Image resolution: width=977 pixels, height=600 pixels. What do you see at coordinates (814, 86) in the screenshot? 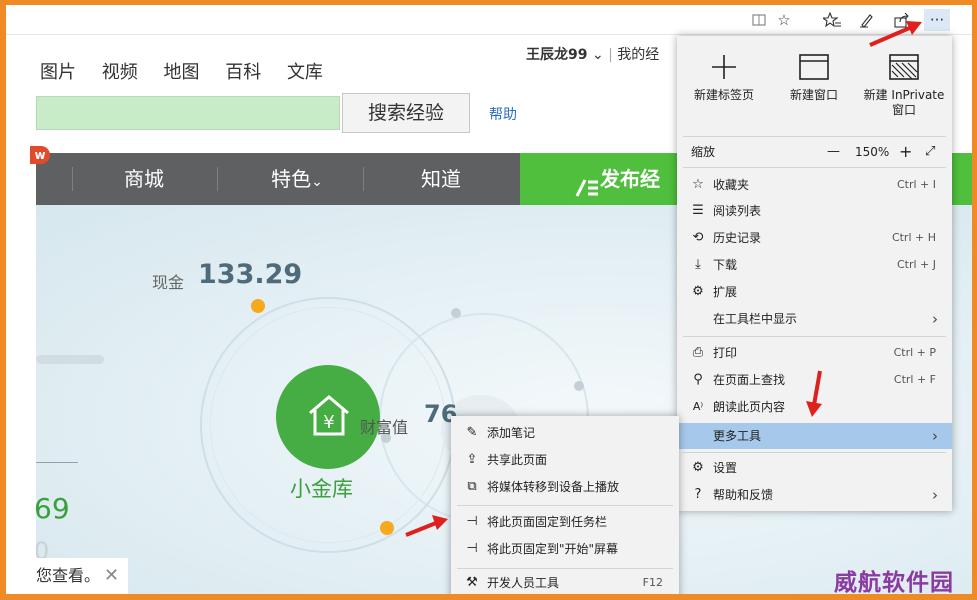
I see `new-window-button: 新建窗口` at bounding box center [814, 86].